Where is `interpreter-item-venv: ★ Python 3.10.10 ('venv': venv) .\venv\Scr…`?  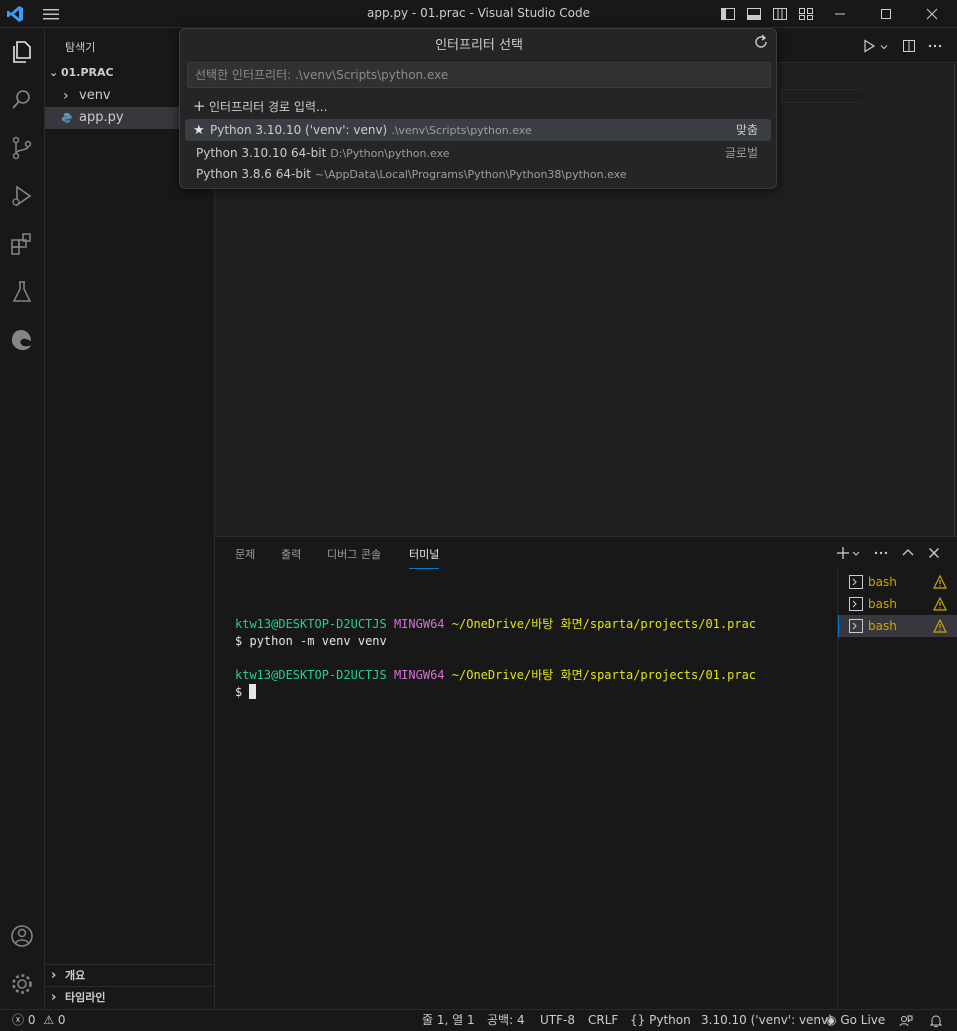 interpreter-item-venv: ★ Python 3.10.10 ('venv': venv) .\venv\Scr… is located at coordinates (478, 130).